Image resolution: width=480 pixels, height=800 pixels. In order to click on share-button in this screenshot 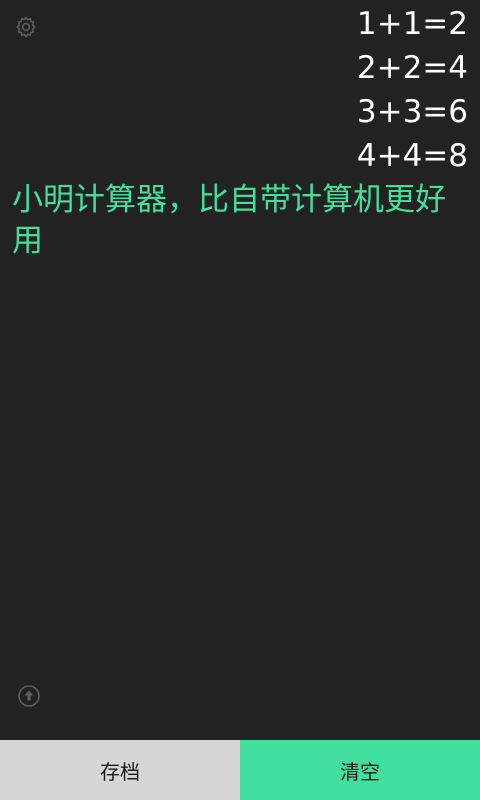, I will do `click(29, 696)`.